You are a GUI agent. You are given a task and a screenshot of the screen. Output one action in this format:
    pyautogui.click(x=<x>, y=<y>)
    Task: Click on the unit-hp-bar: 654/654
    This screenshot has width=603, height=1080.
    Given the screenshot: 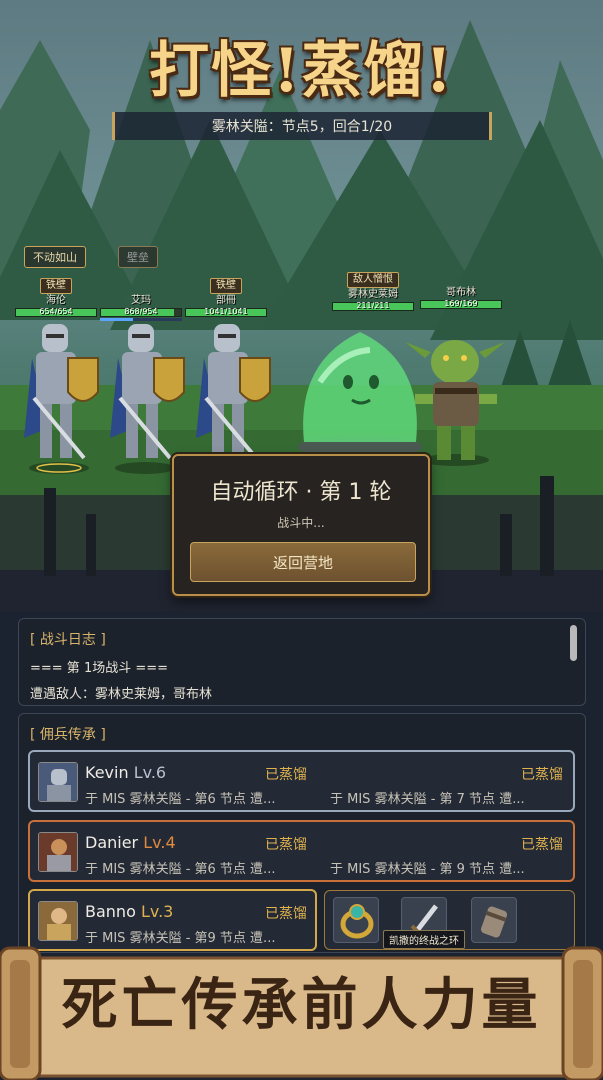 What is the action you would take?
    pyautogui.click(x=56, y=312)
    